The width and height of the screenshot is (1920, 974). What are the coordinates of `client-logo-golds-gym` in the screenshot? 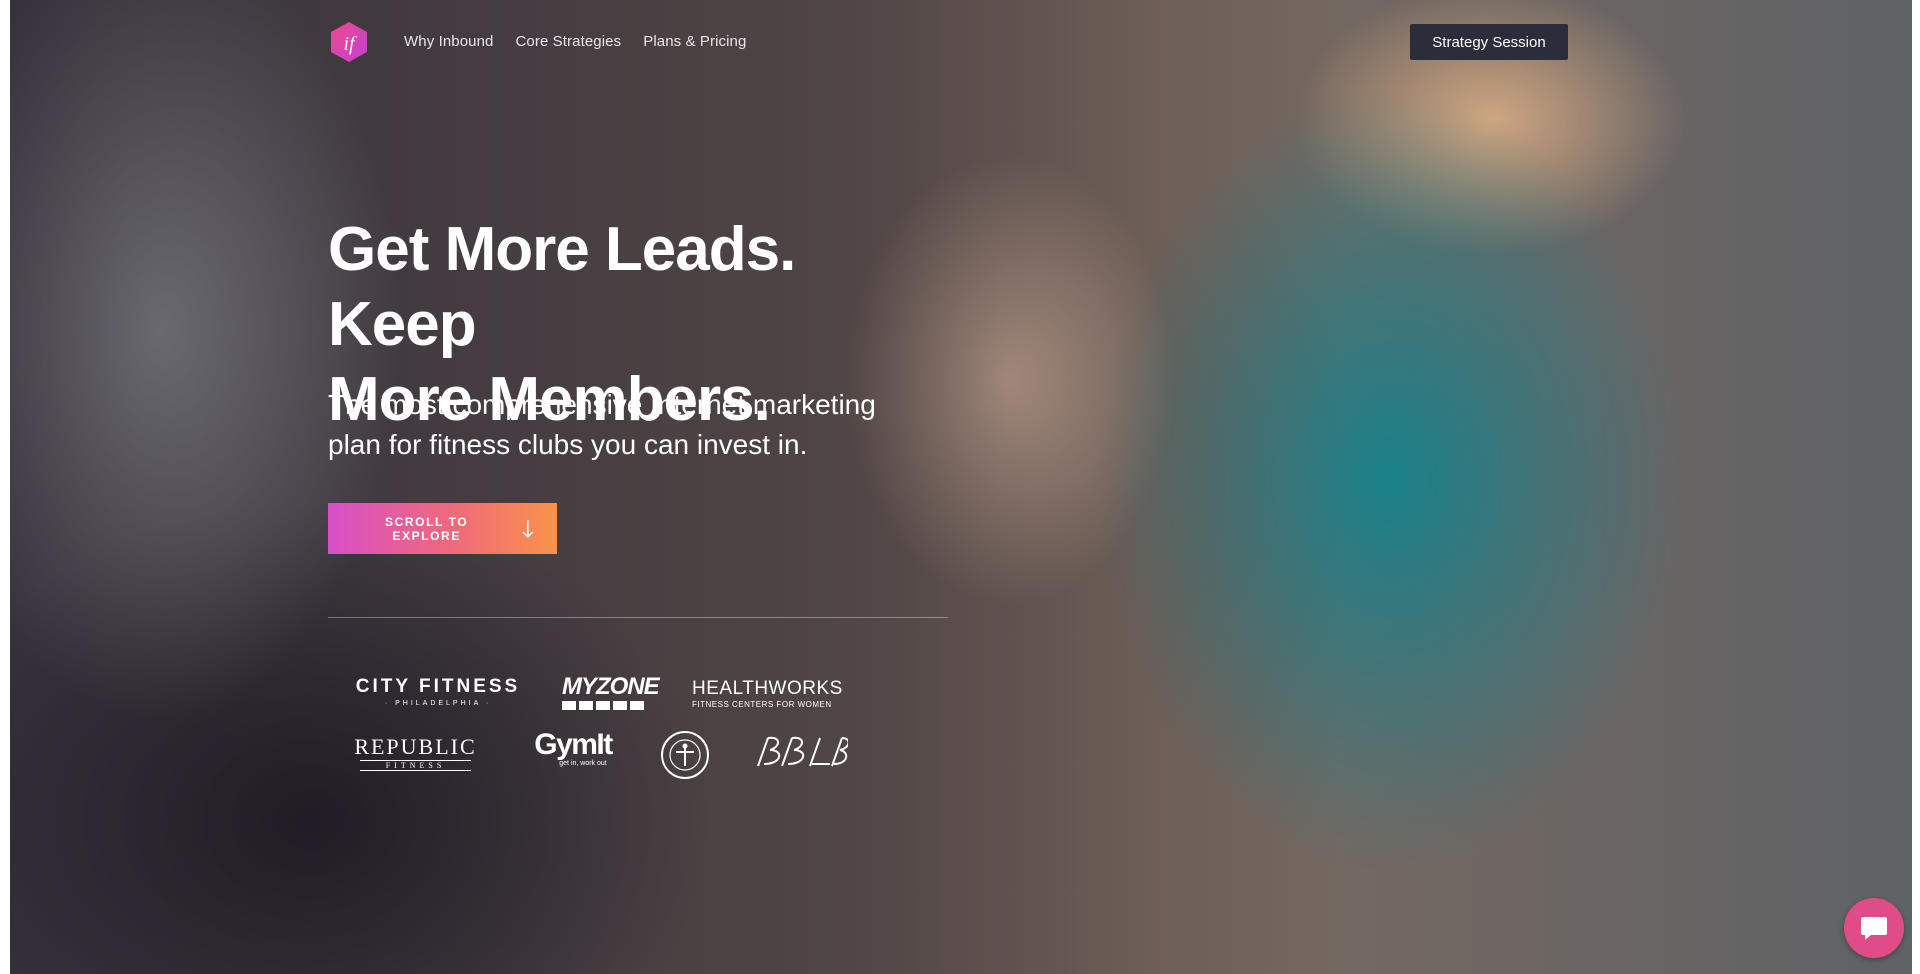 It's located at (685, 755).